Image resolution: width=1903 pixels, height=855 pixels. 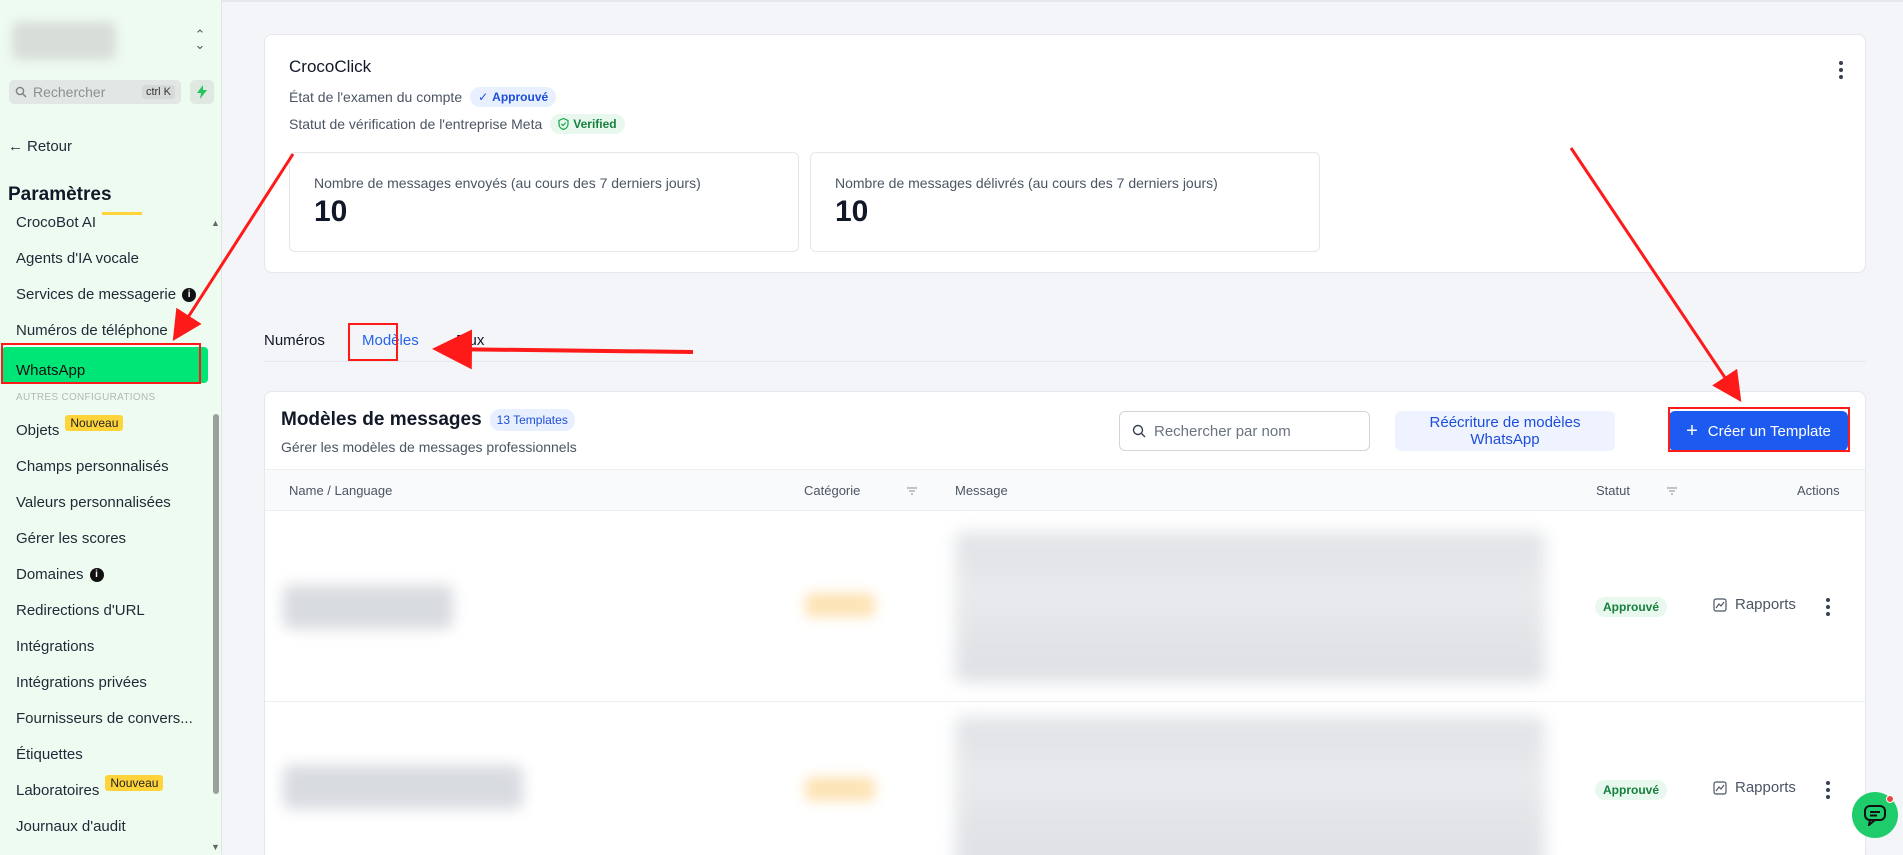 What do you see at coordinates (587, 124) in the screenshot?
I see `meta-verified-badge: Verified` at bounding box center [587, 124].